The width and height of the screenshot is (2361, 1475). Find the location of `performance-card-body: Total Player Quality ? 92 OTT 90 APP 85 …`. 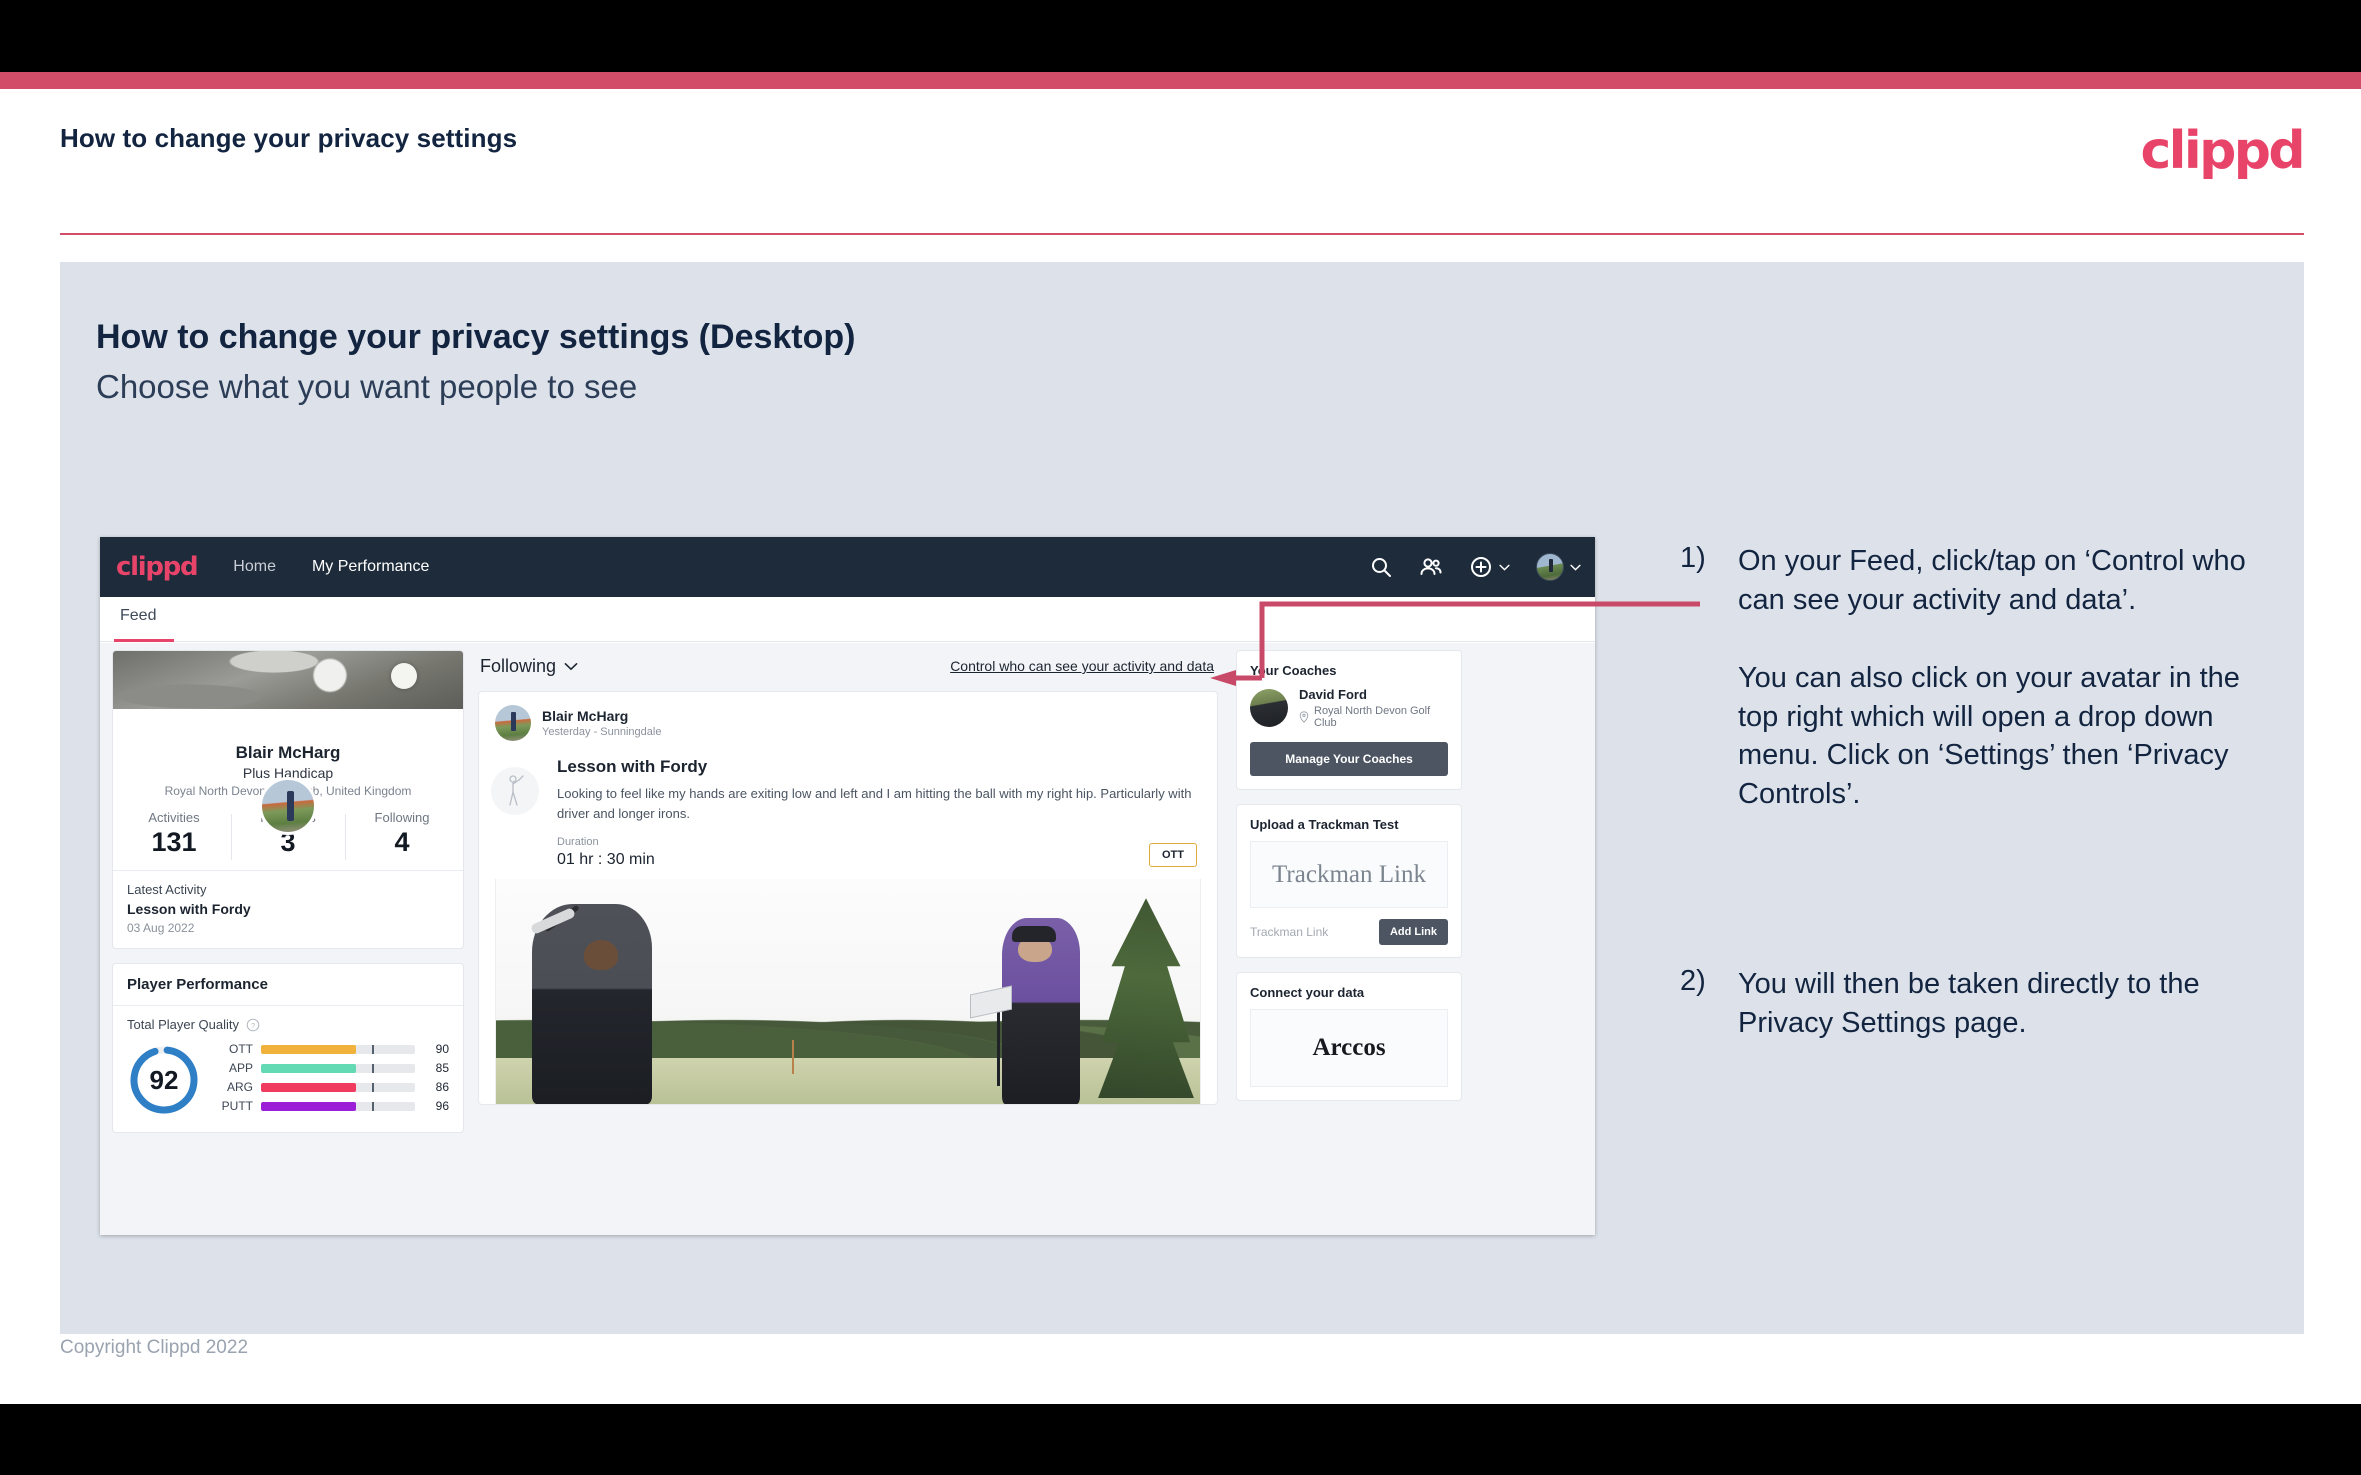

performance-card-body: Total Player Quality ? 92 OTT 90 APP 85 … is located at coordinates (288, 1069).